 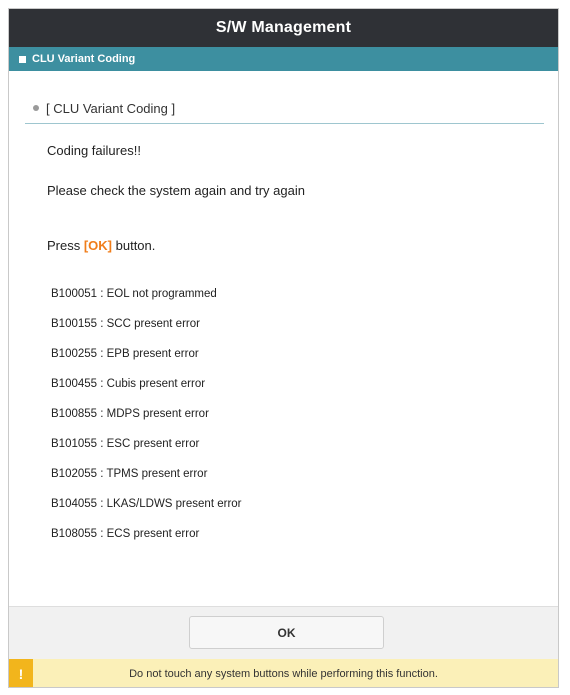 I want to click on error-description: ESC present error, so click(x=153, y=444).